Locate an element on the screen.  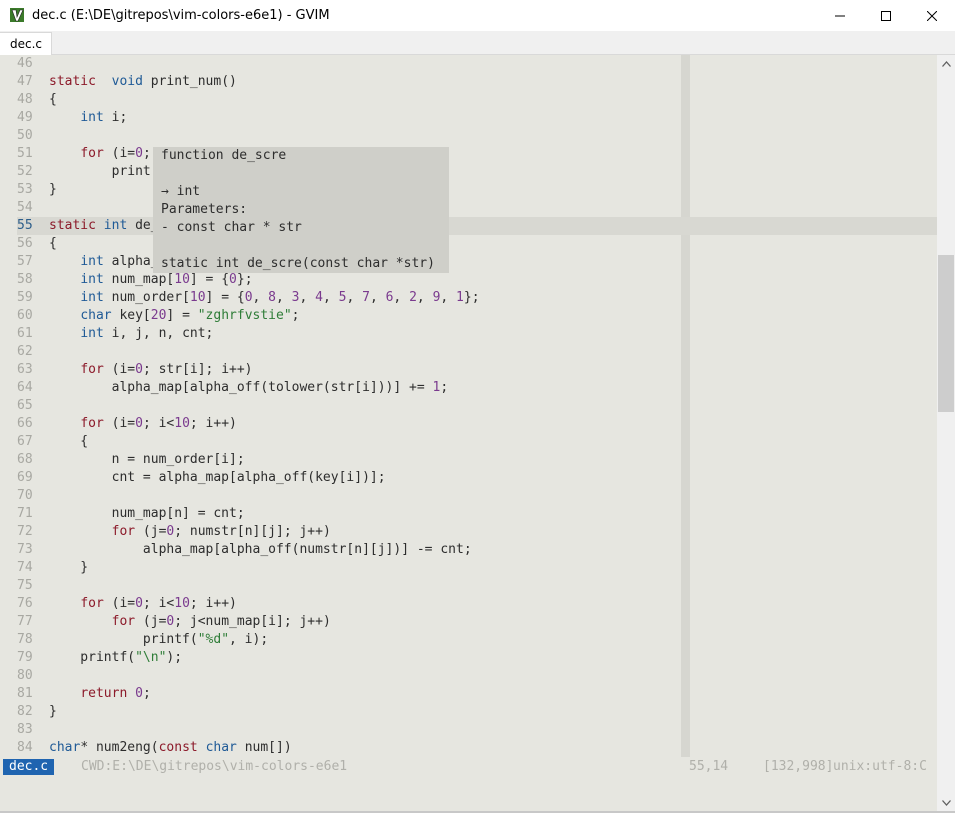
code-line: 60 char key[20] = "zghrfvstie"; is located at coordinates (248, 316).